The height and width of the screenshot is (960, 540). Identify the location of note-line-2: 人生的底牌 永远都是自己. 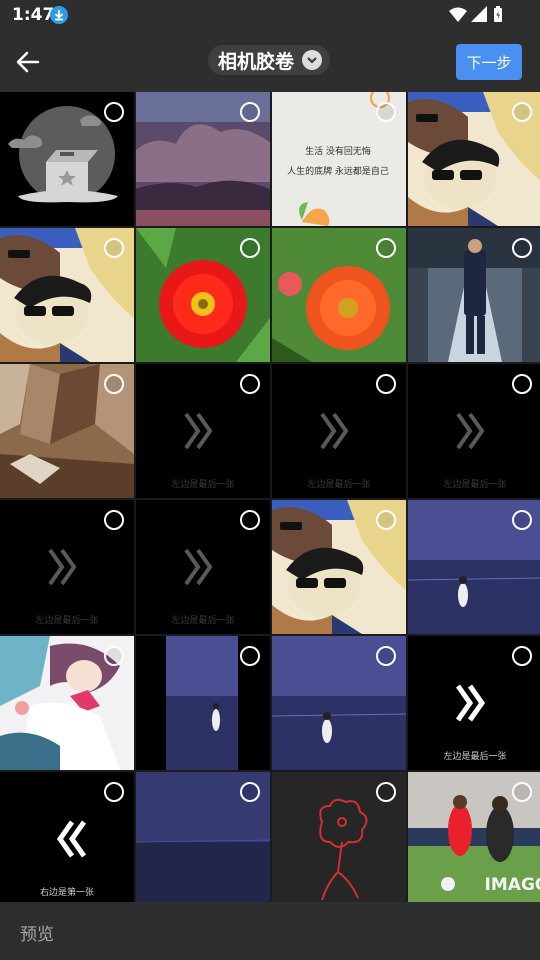
(338, 171).